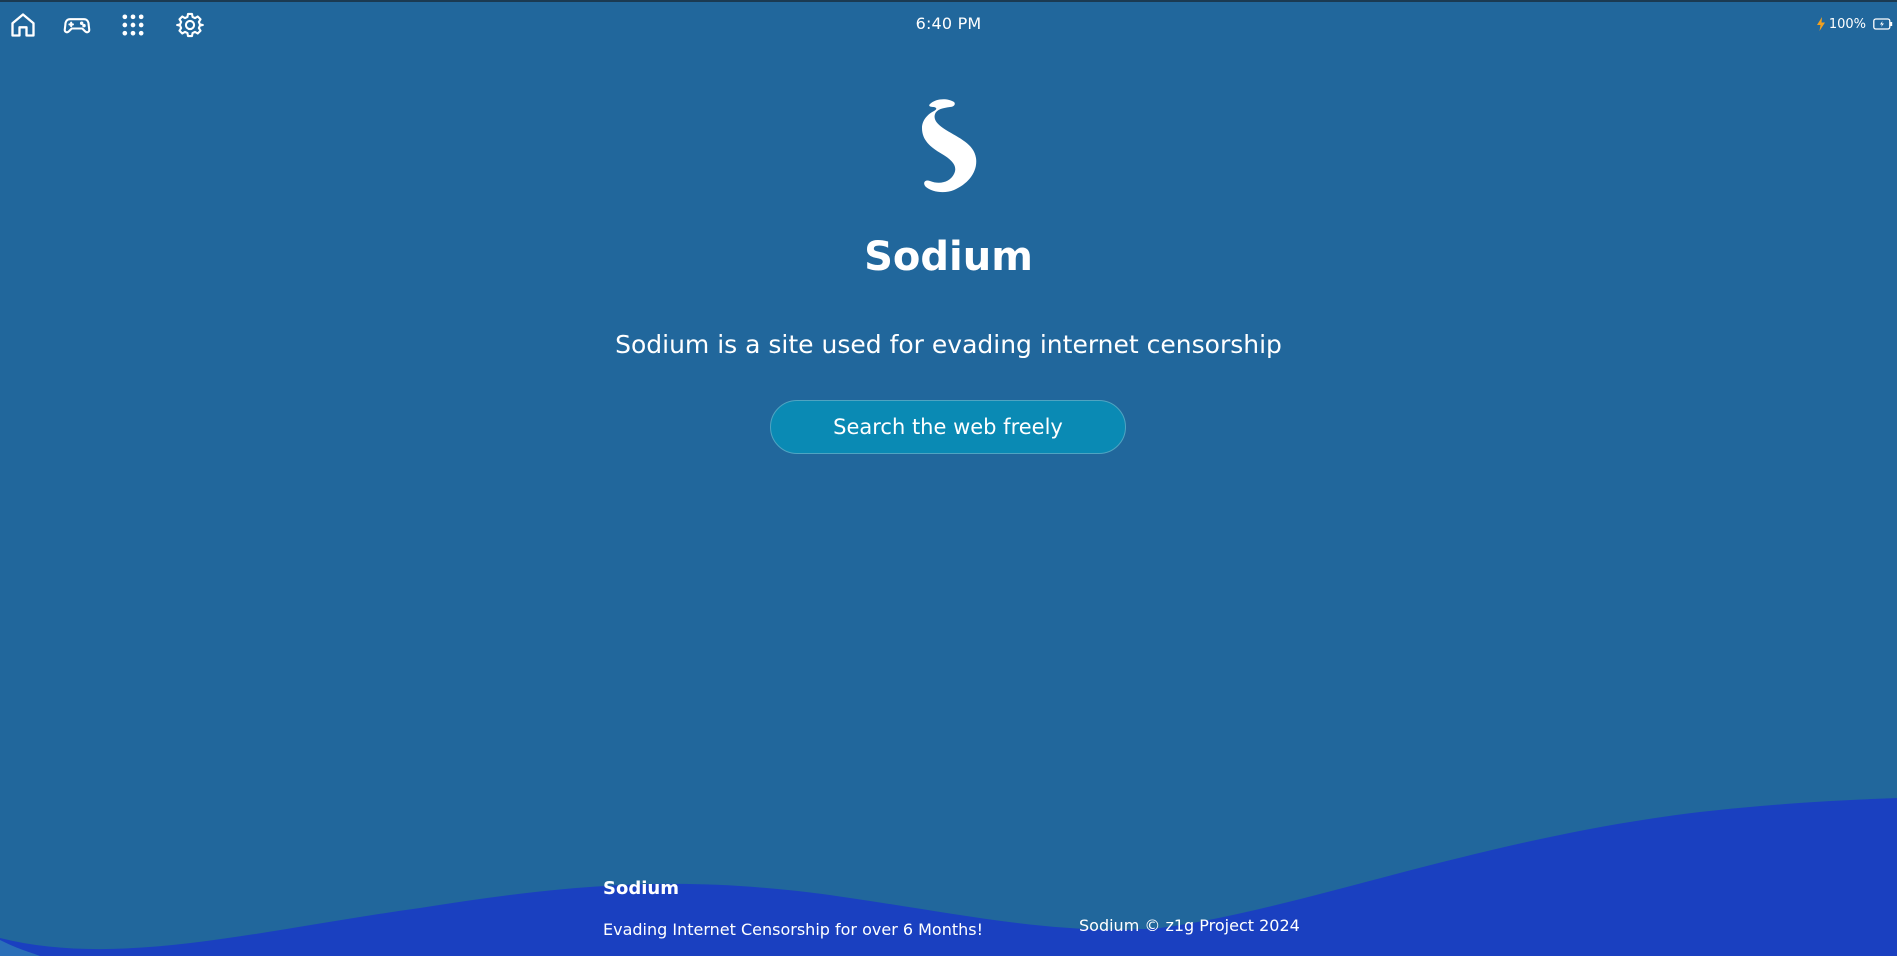 The width and height of the screenshot is (1897, 956). I want to click on clock: 6:40 PM, so click(948, 23).